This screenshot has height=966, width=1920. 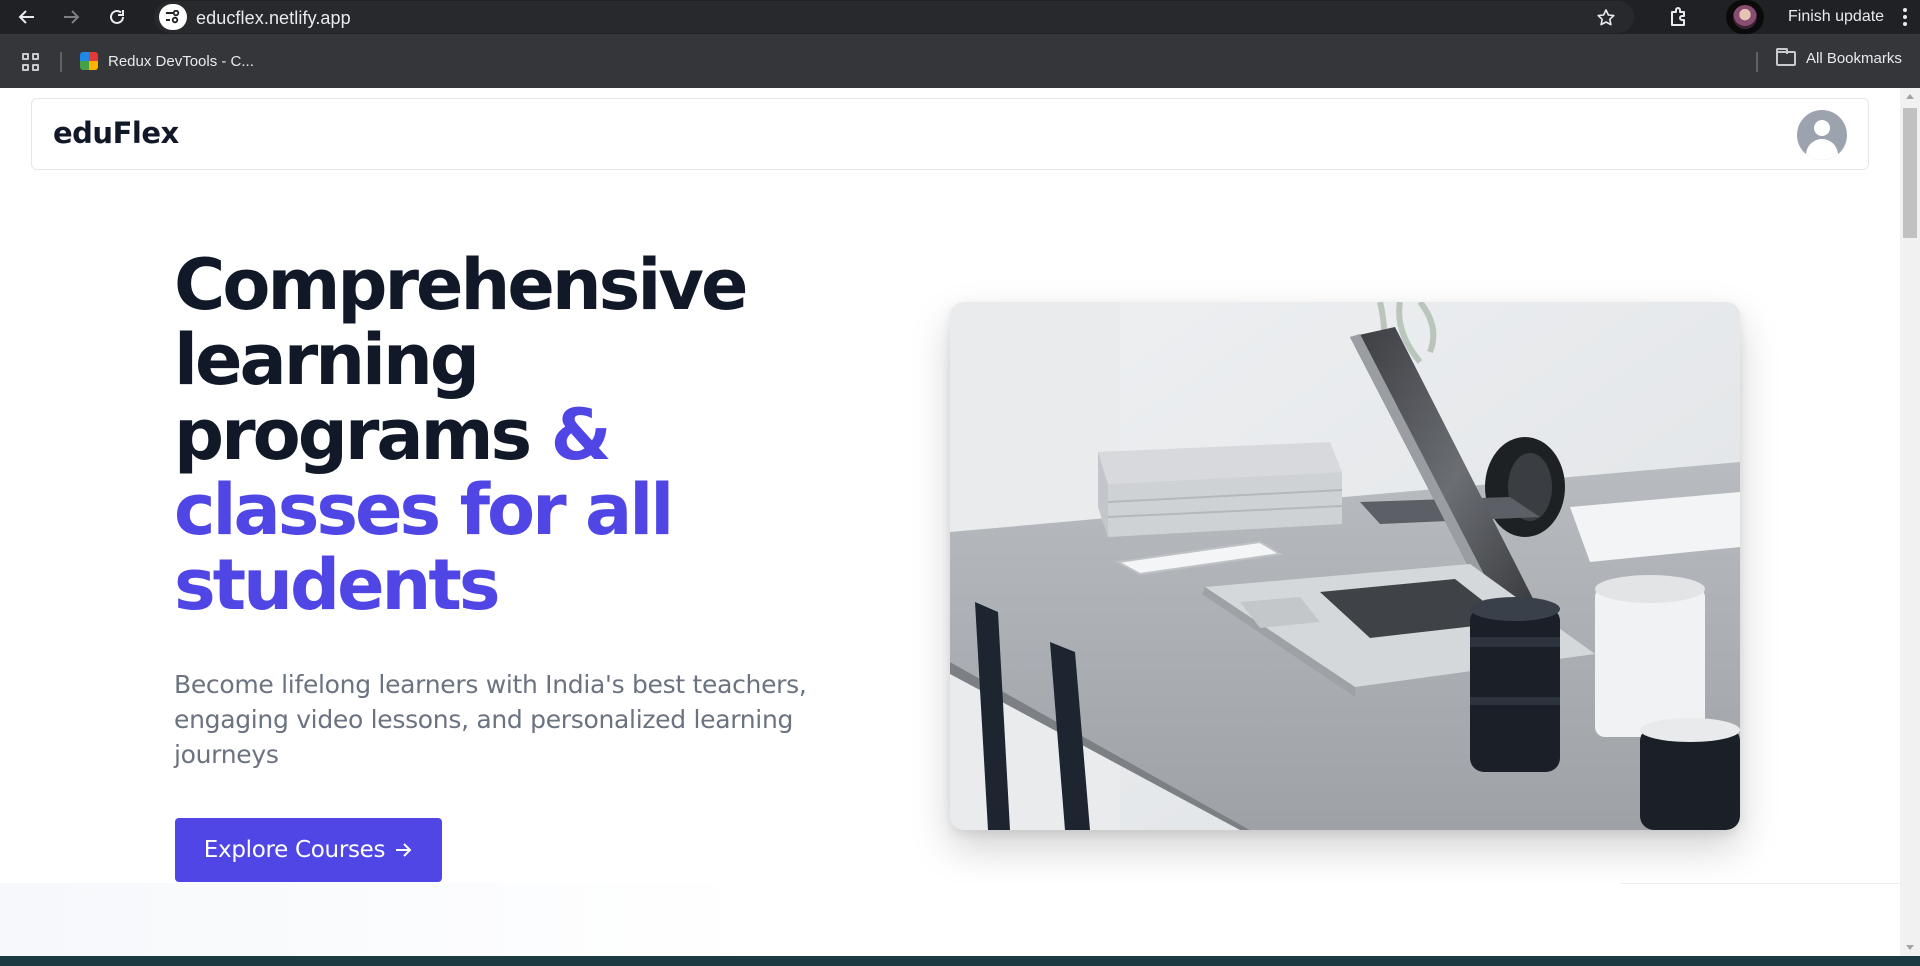 I want to click on reload-button, so click(x=117, y=17).